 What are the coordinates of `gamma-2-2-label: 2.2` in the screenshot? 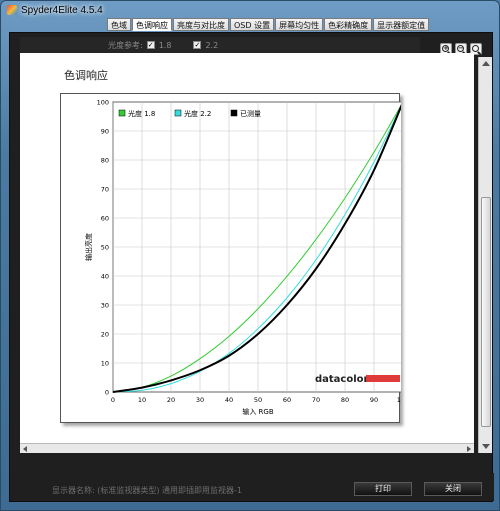 It's located at (212, 45).